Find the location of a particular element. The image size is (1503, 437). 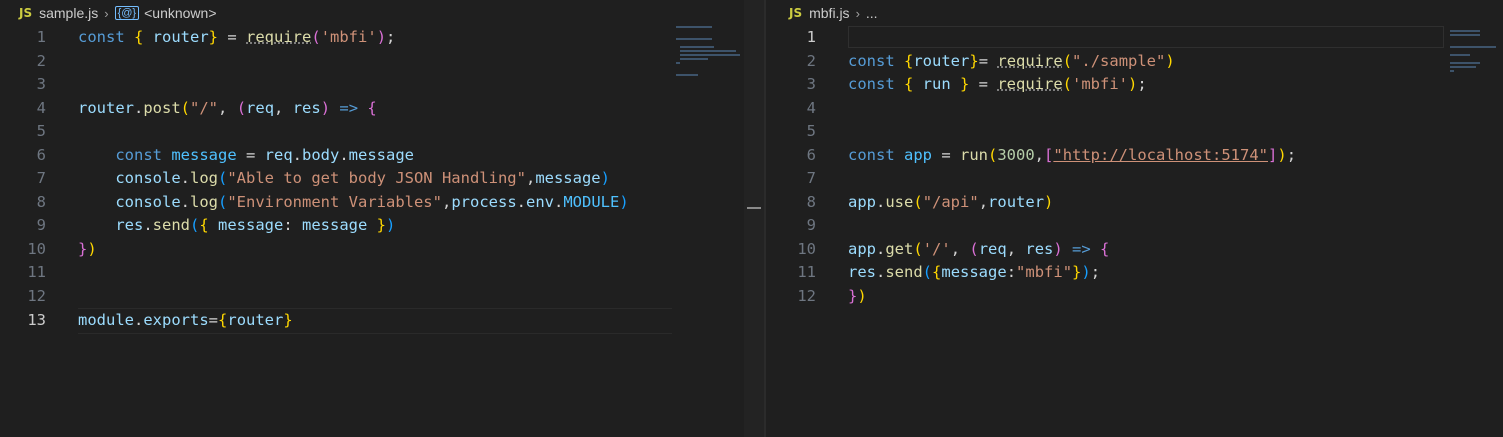

code-line: 11 res.send({message:"mbfi"}); is located at coordinates (1134, 273).